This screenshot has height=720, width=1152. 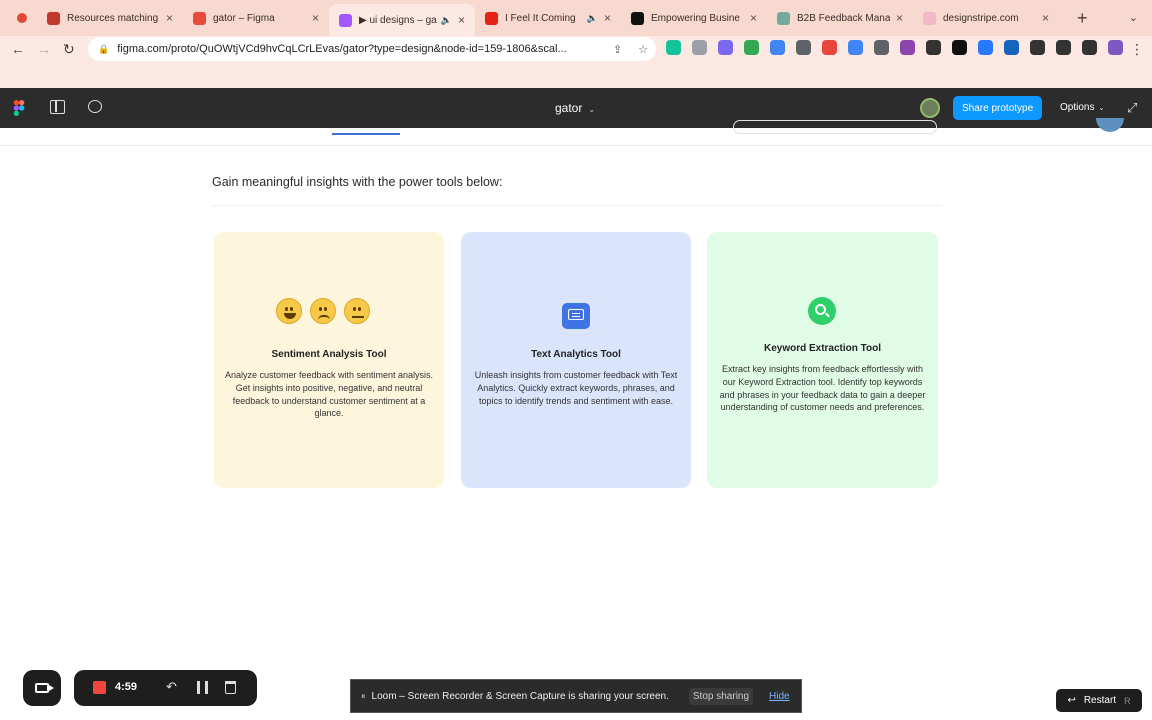 I want to click on emoji-group, so click(x=323, y=311).